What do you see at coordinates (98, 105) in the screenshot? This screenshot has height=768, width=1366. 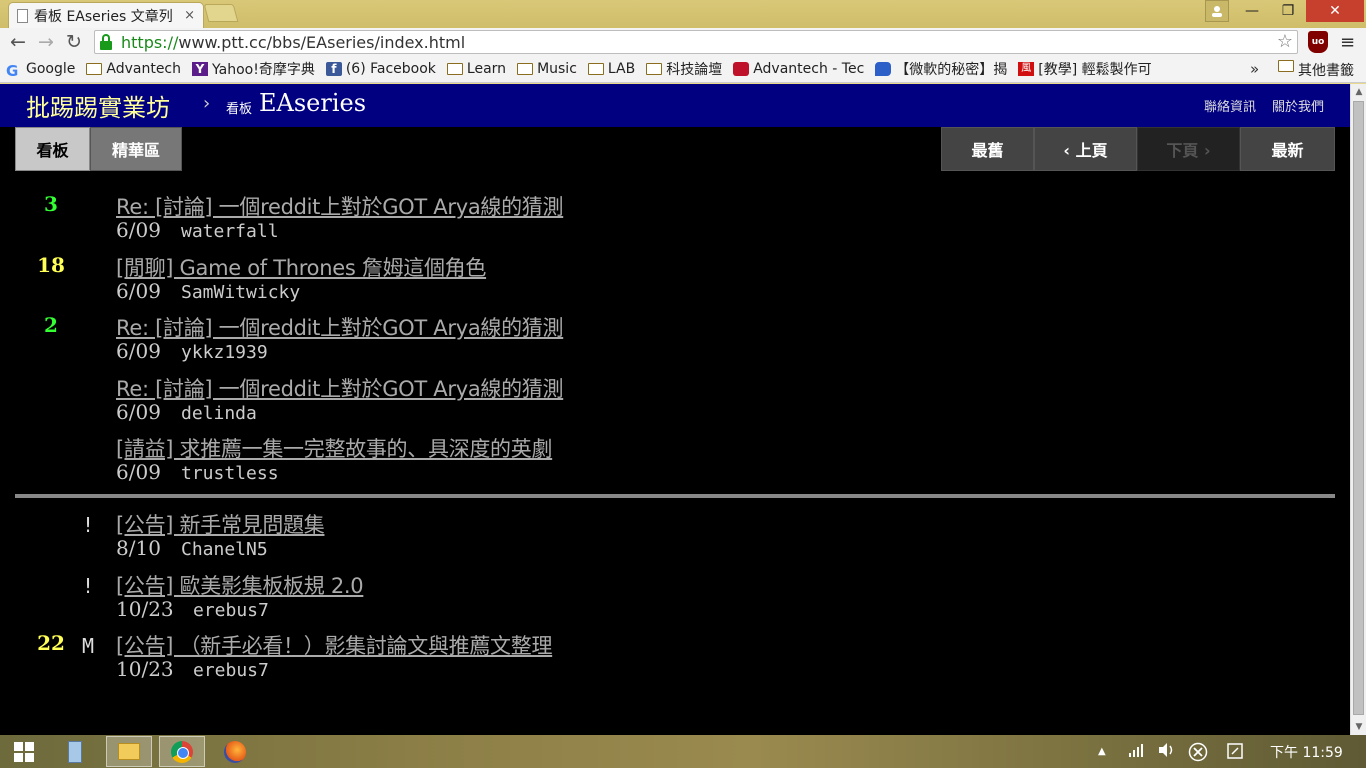 I see `site-logo-link: 批踢踢實業坊` at bounding box center [98, 105].